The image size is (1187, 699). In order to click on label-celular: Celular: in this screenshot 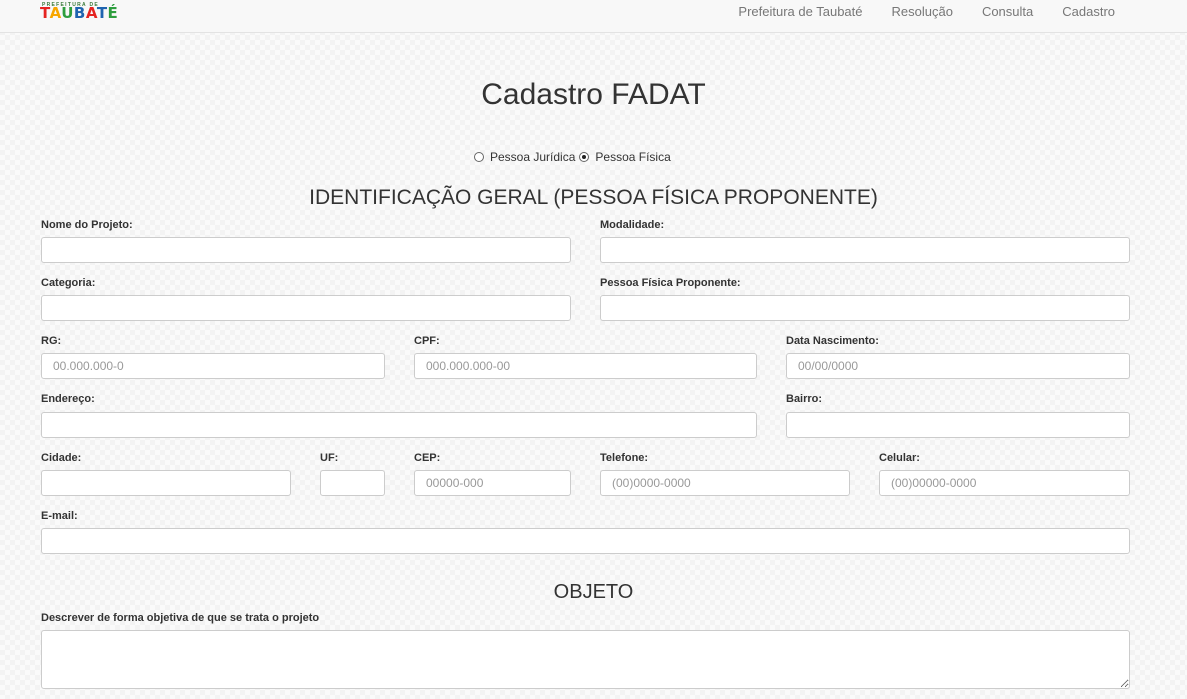, I will do `click(899, 458)`.